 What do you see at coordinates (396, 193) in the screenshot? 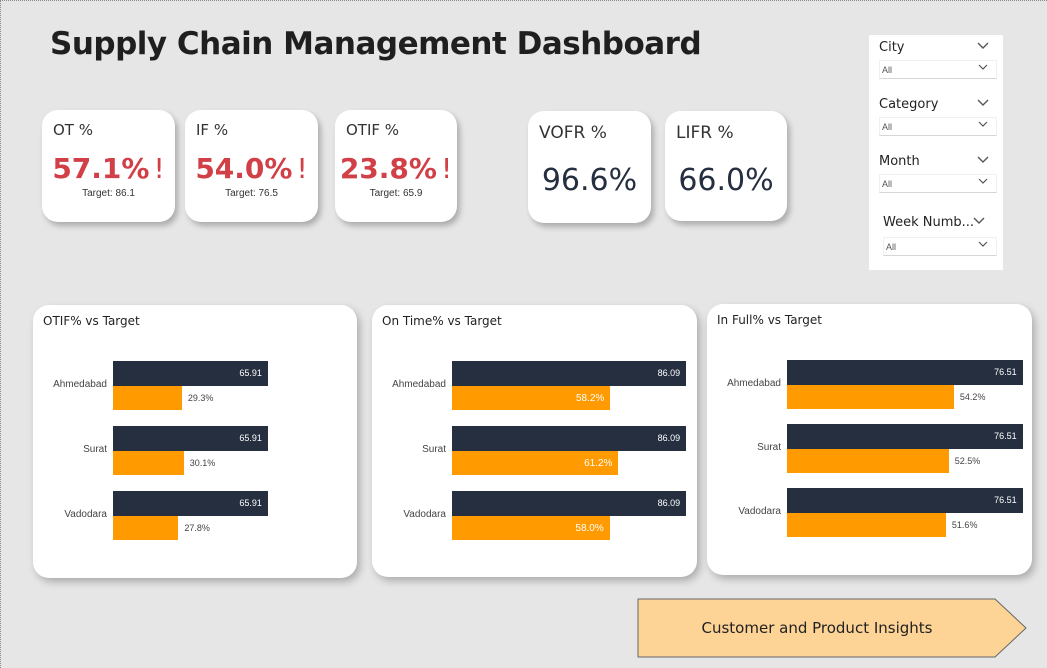
I see `kpi-target: Target: 65.9` at bounding box center [396, 193].